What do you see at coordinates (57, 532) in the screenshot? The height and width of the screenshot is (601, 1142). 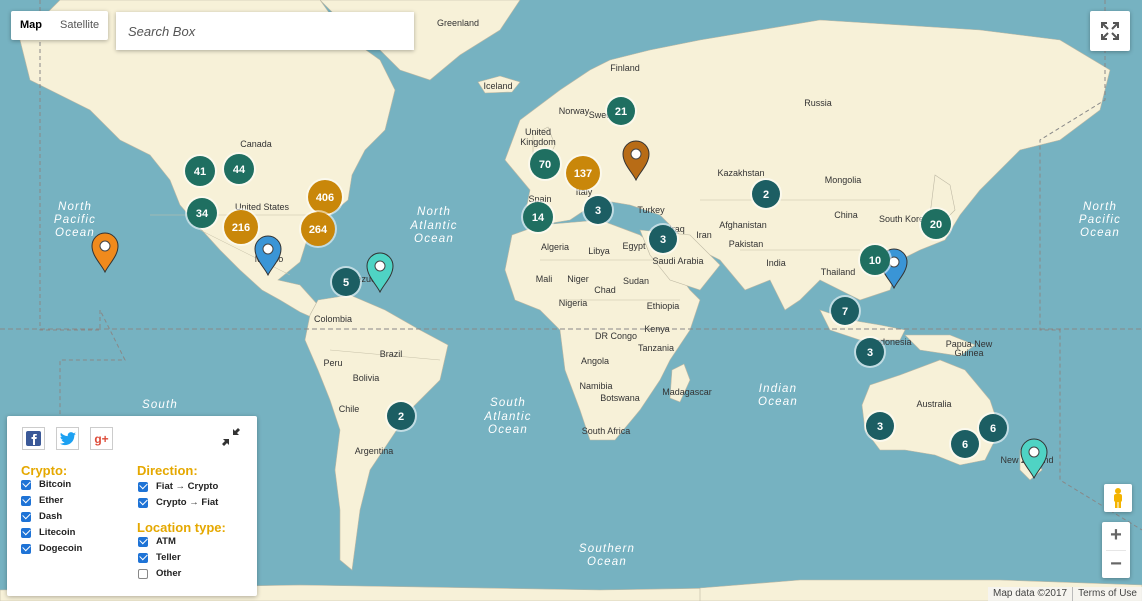 I see `checkbox-label: Litecoin` at bounding box center [57, 532].